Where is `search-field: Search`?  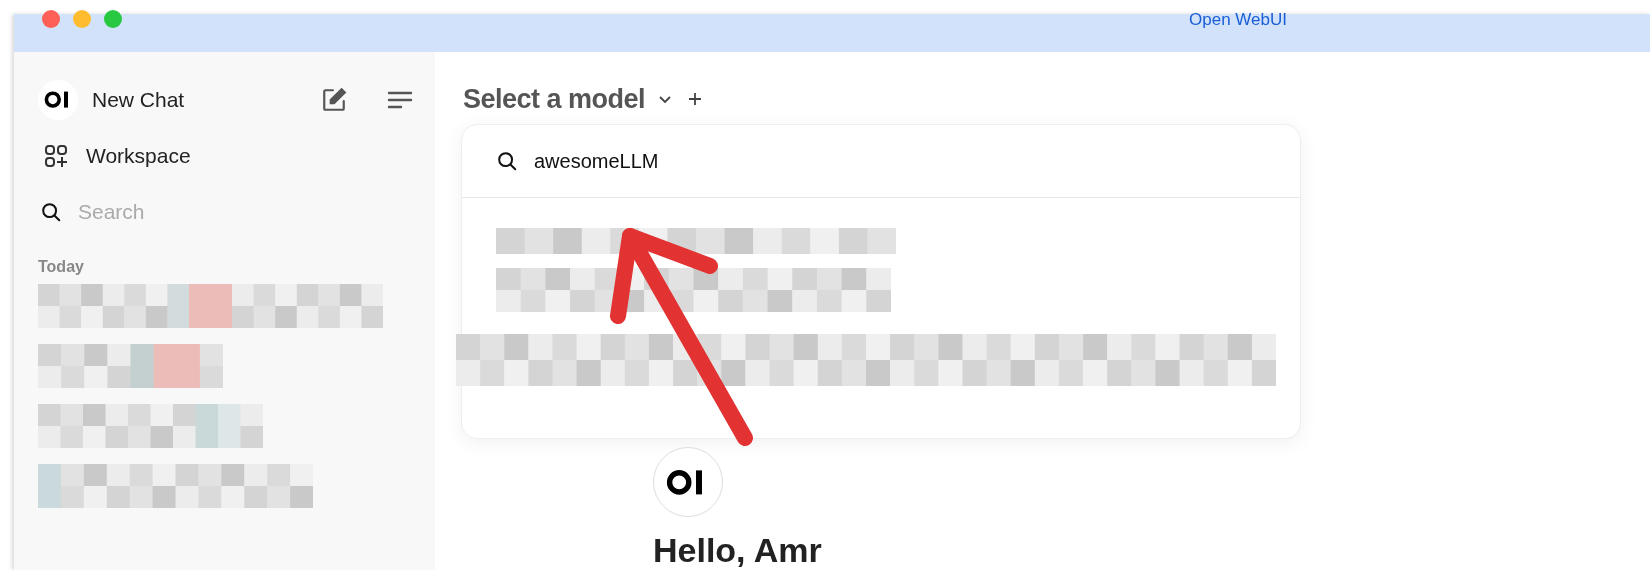
search-field: Search is located at coordinates (213, 212).